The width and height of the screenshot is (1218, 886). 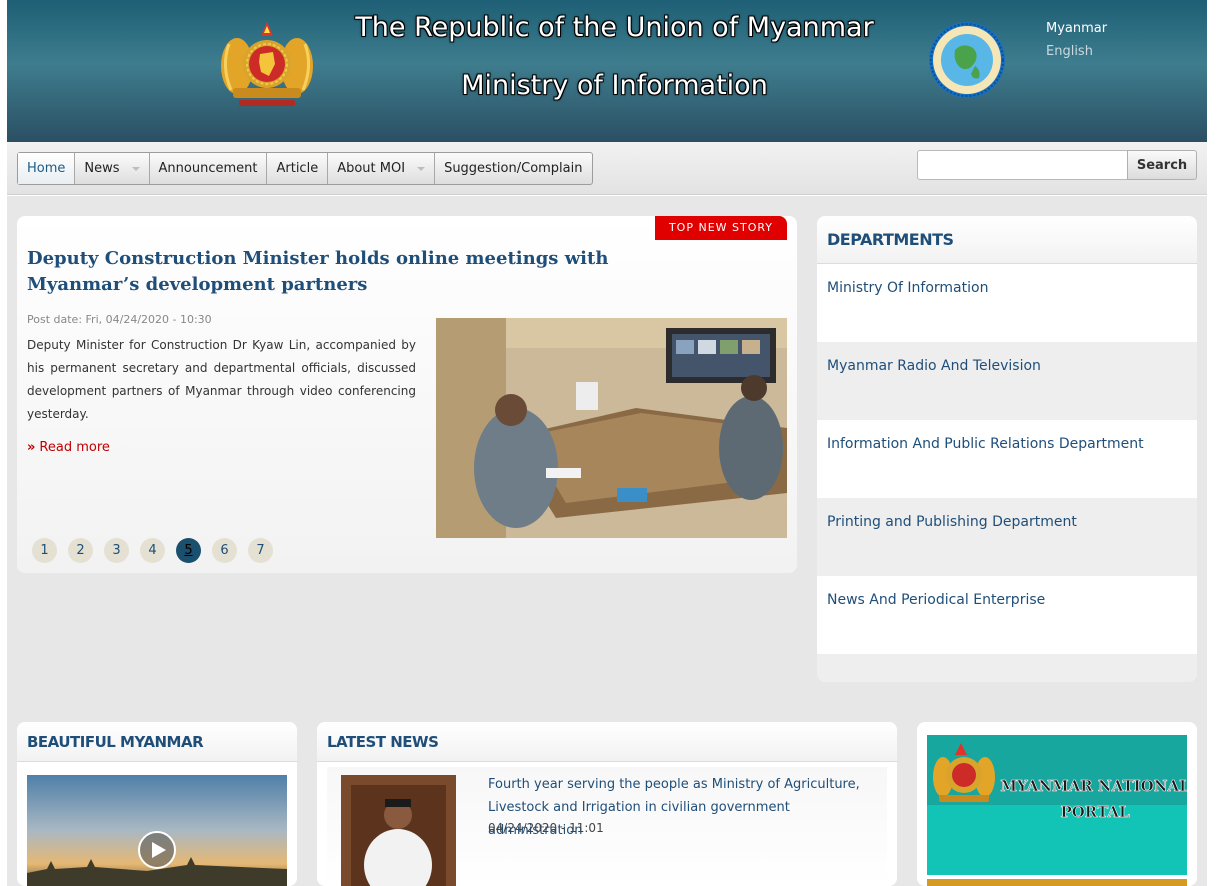 I want to click on beautiful-myanmar-heading: BEAUTIFUL MYANMAR, so click(x=157, y=742).